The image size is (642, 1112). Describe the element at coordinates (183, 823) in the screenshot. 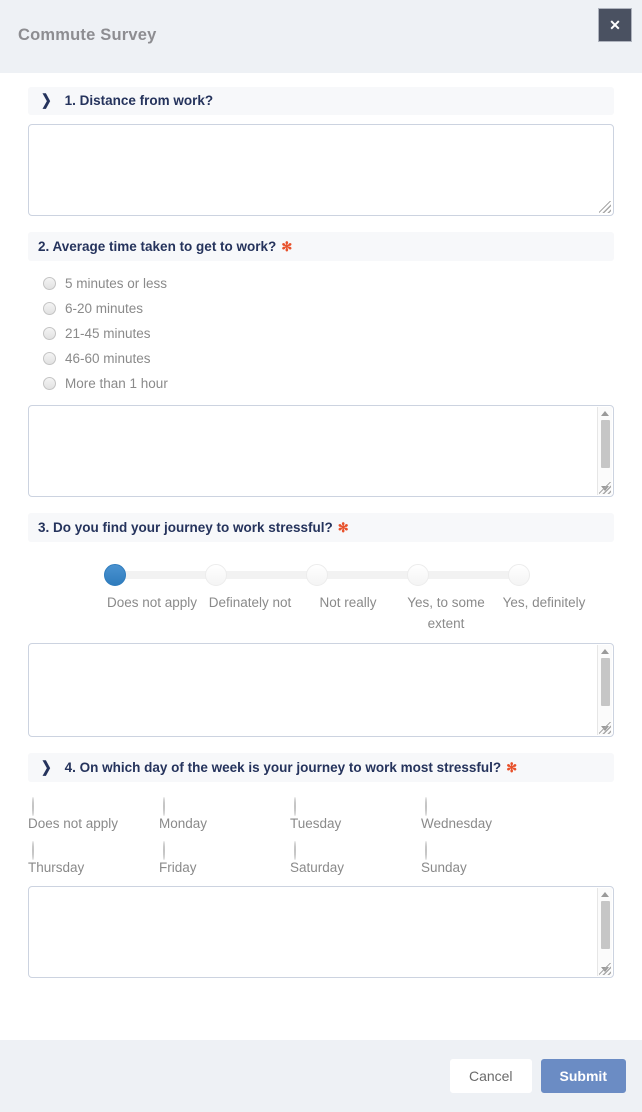

I see `option-label: Monday` at that location.